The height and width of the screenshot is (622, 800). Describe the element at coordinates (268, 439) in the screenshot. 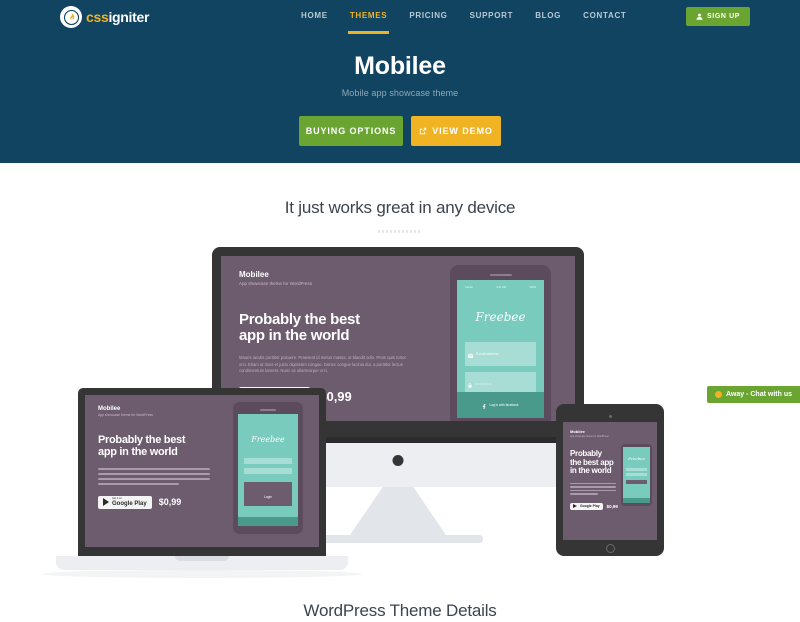

I see `laptop-app-logo: Freebee` at that location.